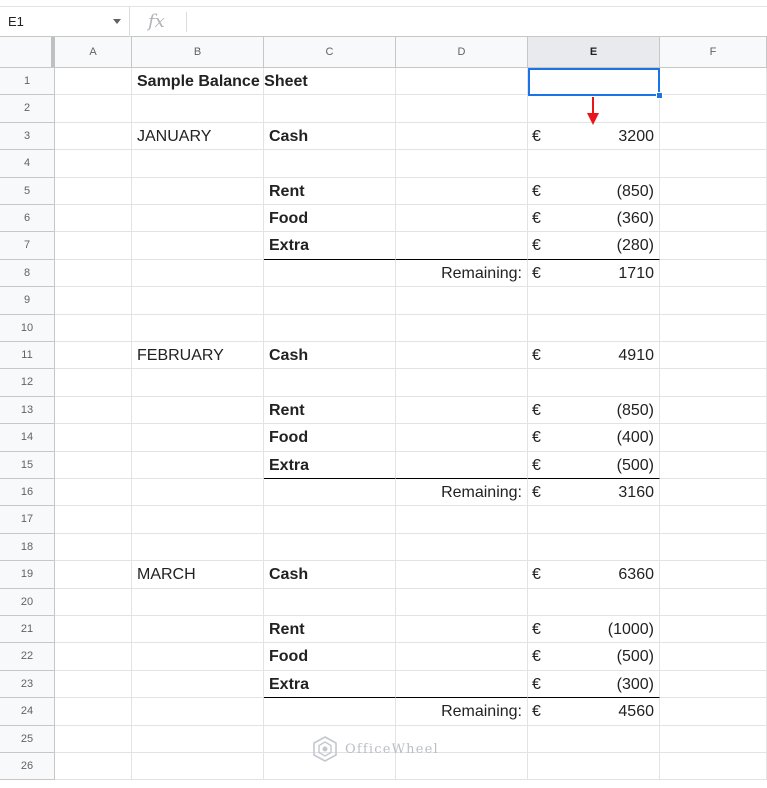 This screenshot has height=788, width=767. What do you see at coordinates (462, 493) in the screenshot?
I see `cell-d16: Remaining:` at bounding box center [462, 493].